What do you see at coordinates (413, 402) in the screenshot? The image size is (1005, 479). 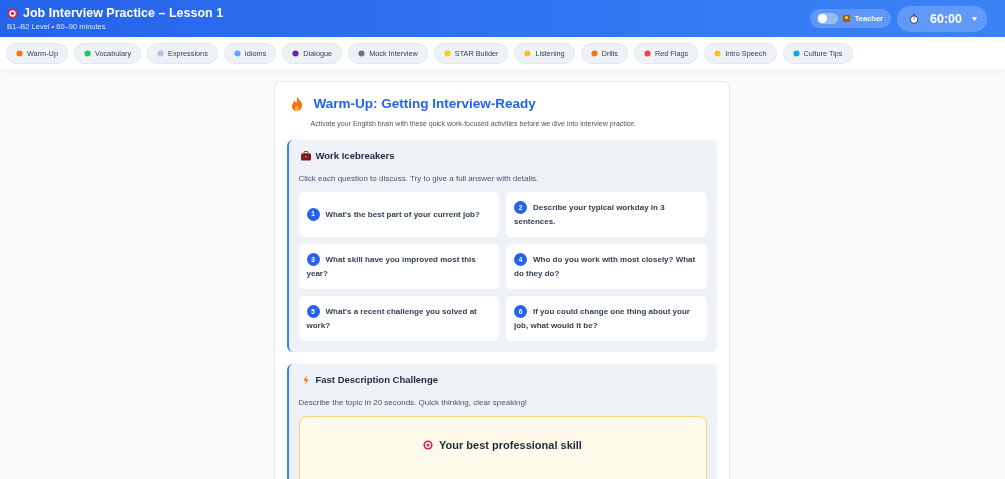 I see `activity-instructions: Describe the topic in 20 seconds. Quick thinking, clear speaking!` at bounding box center [413, 402].